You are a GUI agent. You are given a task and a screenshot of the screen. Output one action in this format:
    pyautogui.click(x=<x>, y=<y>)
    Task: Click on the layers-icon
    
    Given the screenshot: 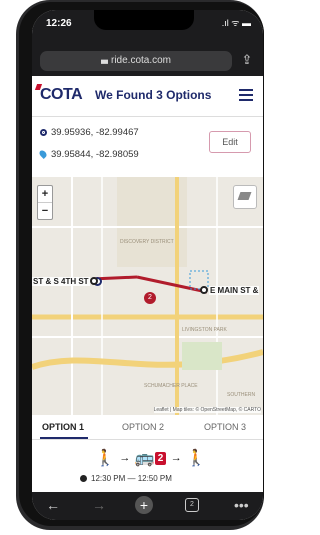 What is the action you would take?
    pyautogui.click(x=244, y=196)
    